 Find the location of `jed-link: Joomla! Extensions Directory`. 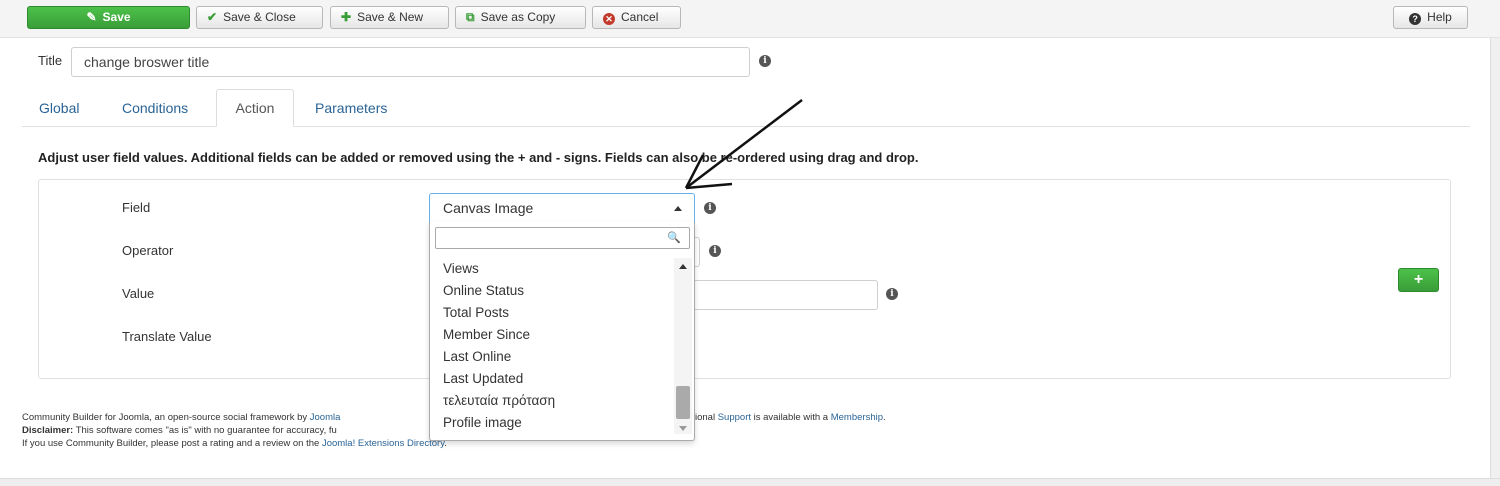

jed-link: Joomla! Extensions Directory is located at coordinates (383, 443).